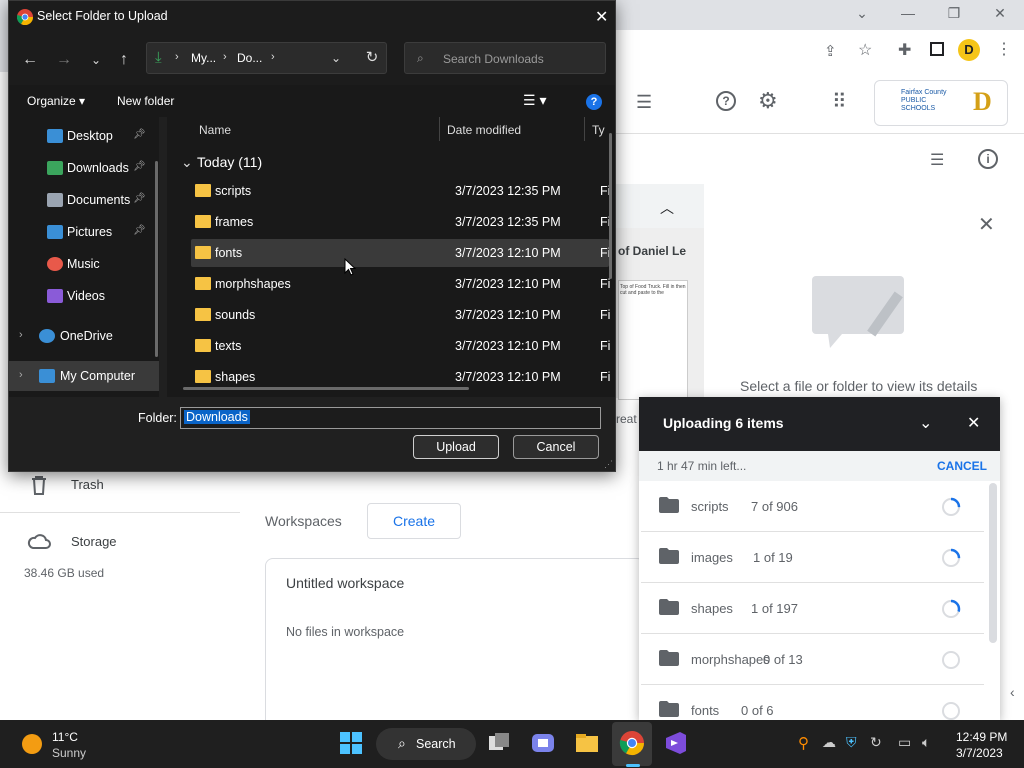 This screenshot has width=1024, height=768. I want to click on nav-scrollbar, so click(156, 259).